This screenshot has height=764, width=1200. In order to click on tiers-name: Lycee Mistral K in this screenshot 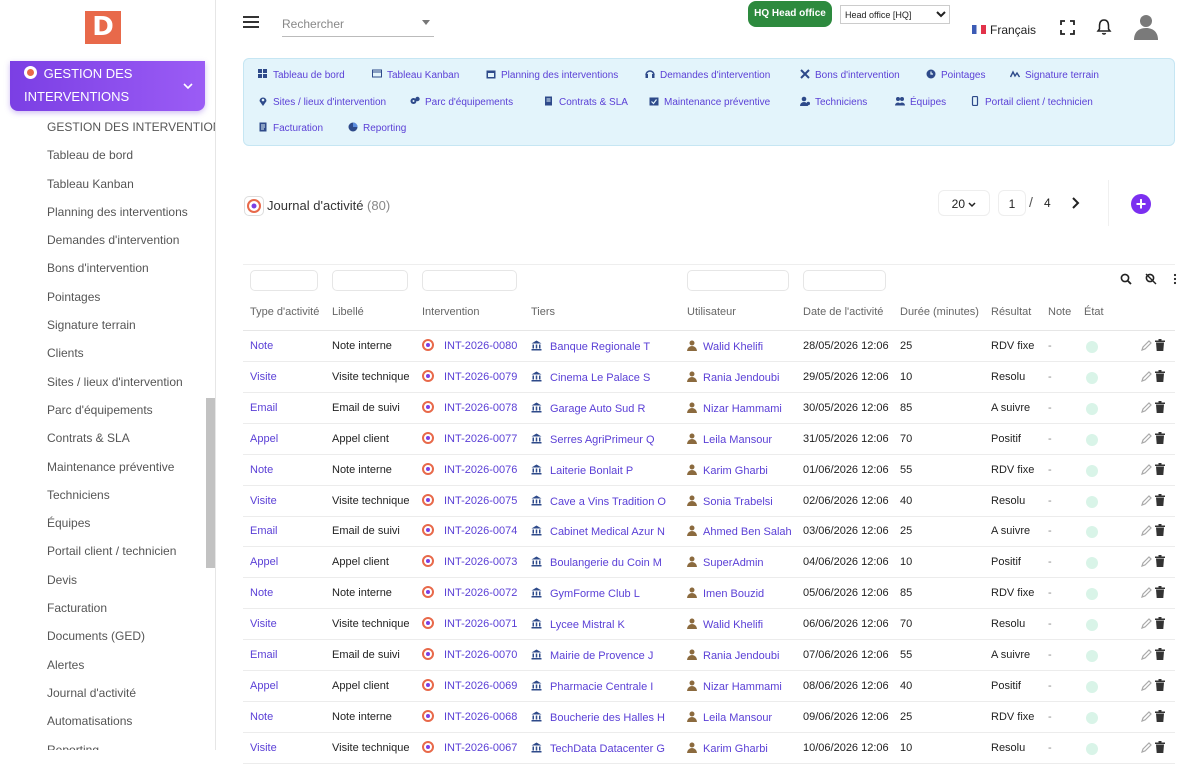, I will do `click(587, 625)`.